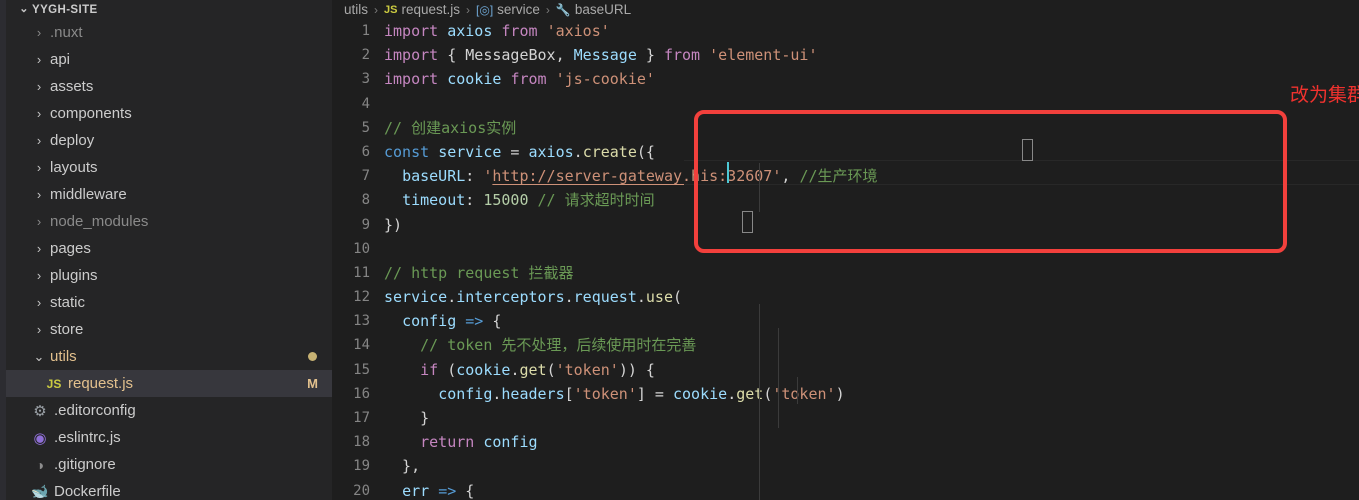 The width and height of the screenshot is (1359, 500). I want to click on breadcrumb-item-utils: utils, so click(356, 9).